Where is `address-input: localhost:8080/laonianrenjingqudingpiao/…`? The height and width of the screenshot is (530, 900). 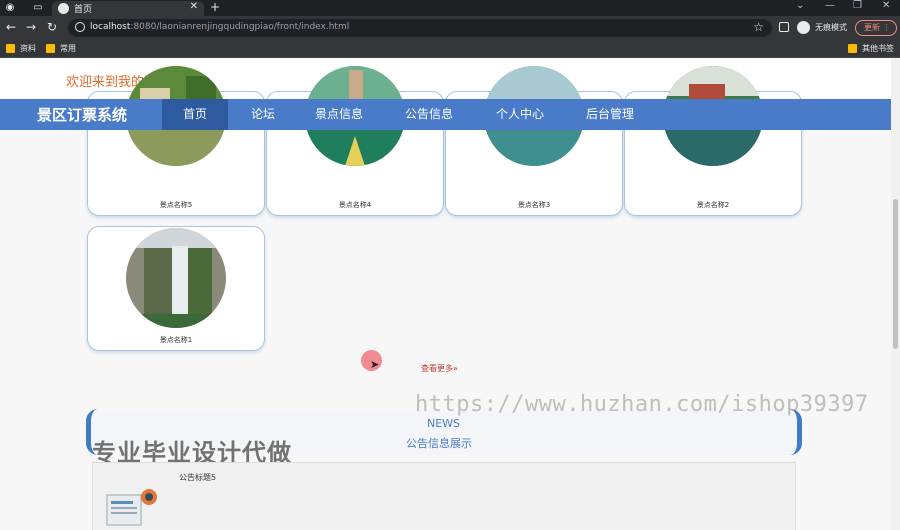 address-input: localhost:8080/laonianrenjingqudingpiao/… is located at coordinates (420, 28).